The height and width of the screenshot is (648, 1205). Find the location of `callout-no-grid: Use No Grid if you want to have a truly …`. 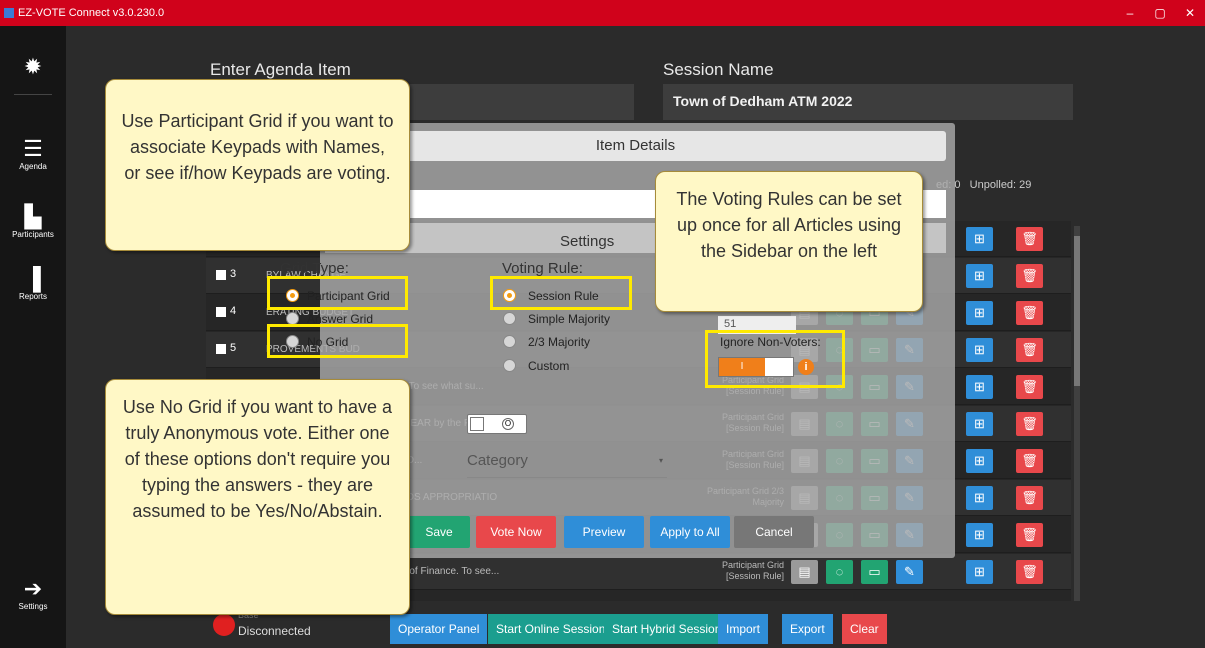

callout-no-grid: Use No Grid if you want to have a truly … is located at coordinates (257, 497).